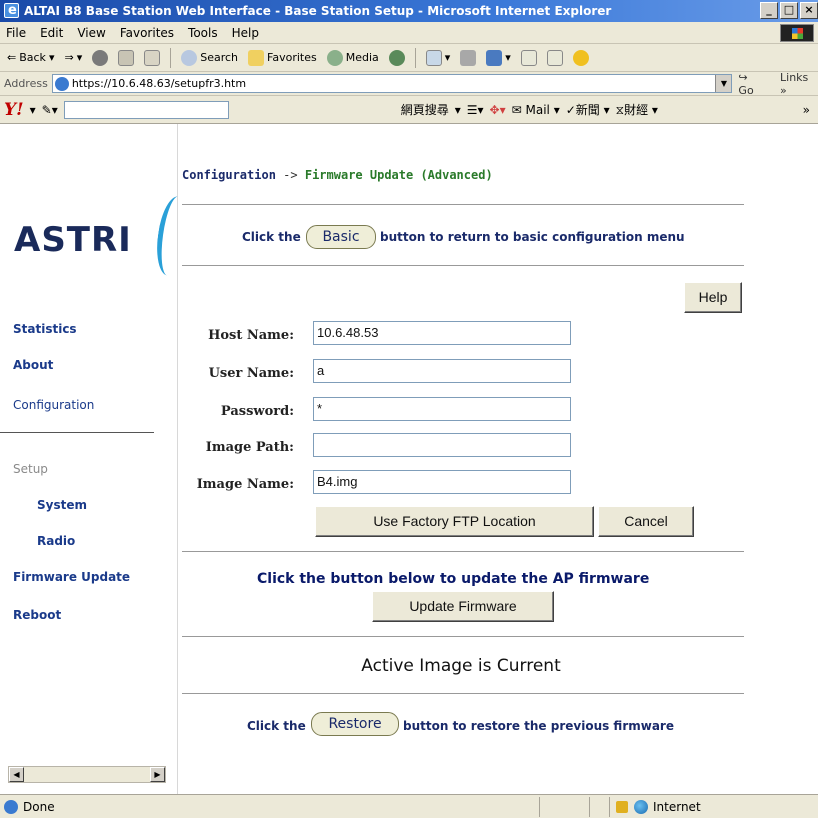 Image resolution: width=818 pixels, height=818 pixels. Describe the element at coordinates (442, 482) in the screenshot. I see `image-name-input: B4.img` at that location.